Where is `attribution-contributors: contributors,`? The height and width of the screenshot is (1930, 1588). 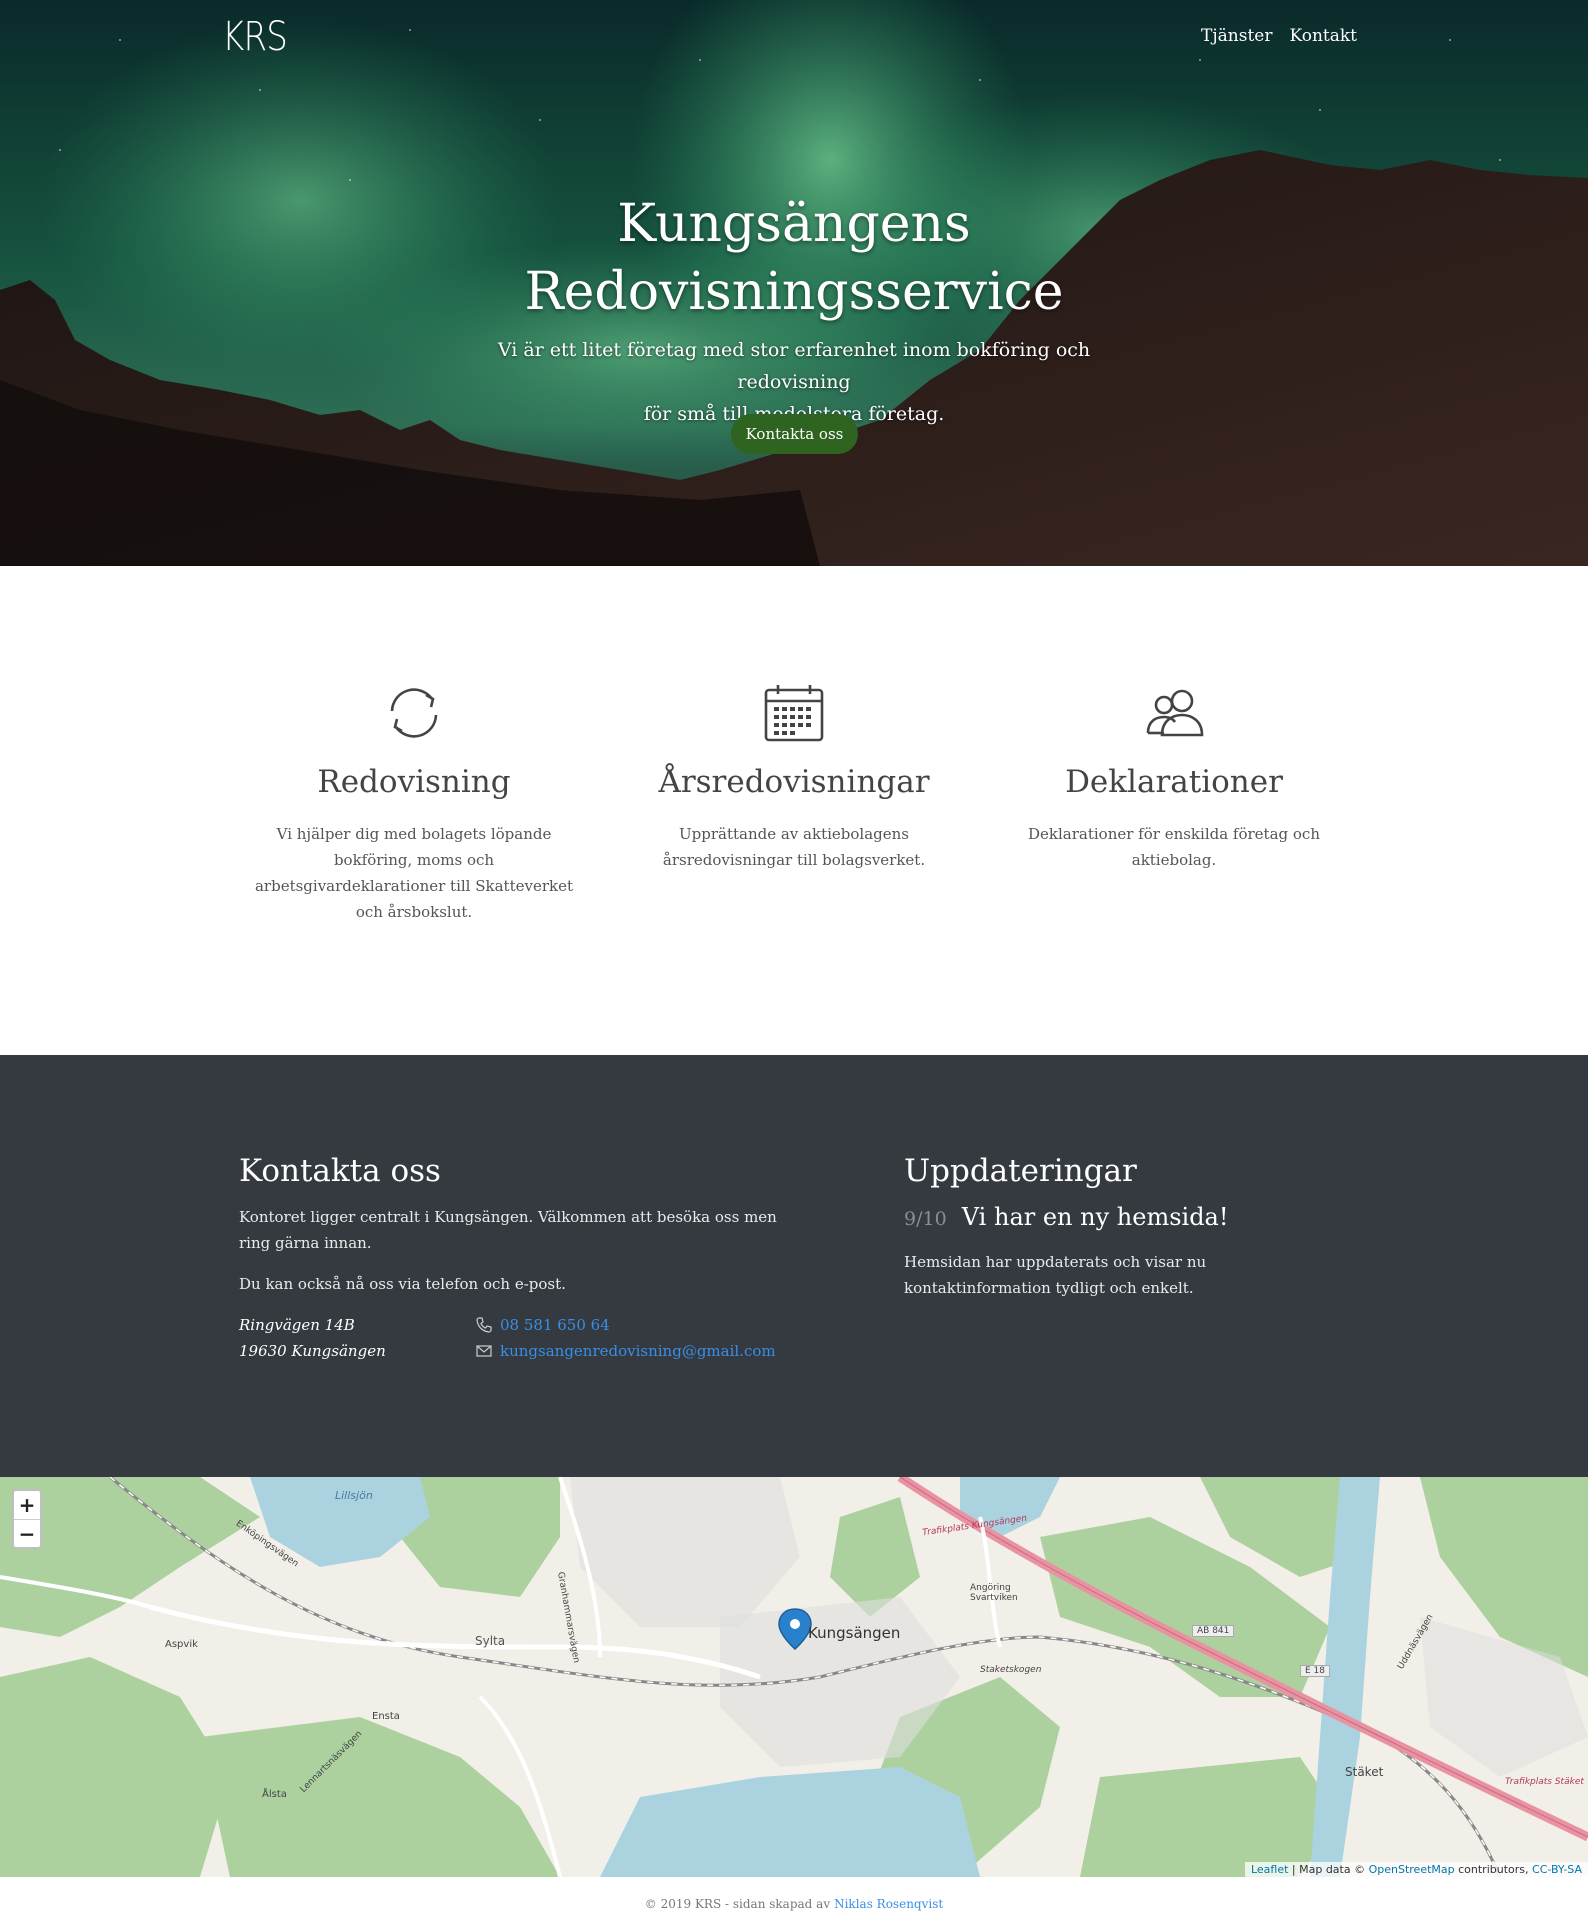
attribution-contributors: contributors, is located at coordinates (1493, 1869).